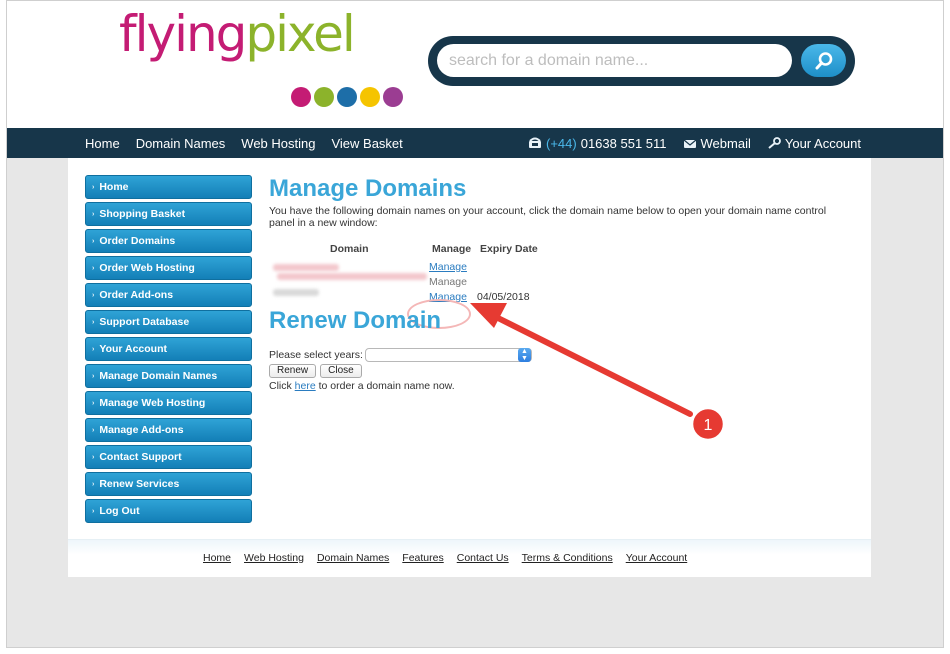 This screenshot has width=950, height=654. I want to click on sidebar-item-order-web-hosting: › Order Web Hosting, so click(168, 268).